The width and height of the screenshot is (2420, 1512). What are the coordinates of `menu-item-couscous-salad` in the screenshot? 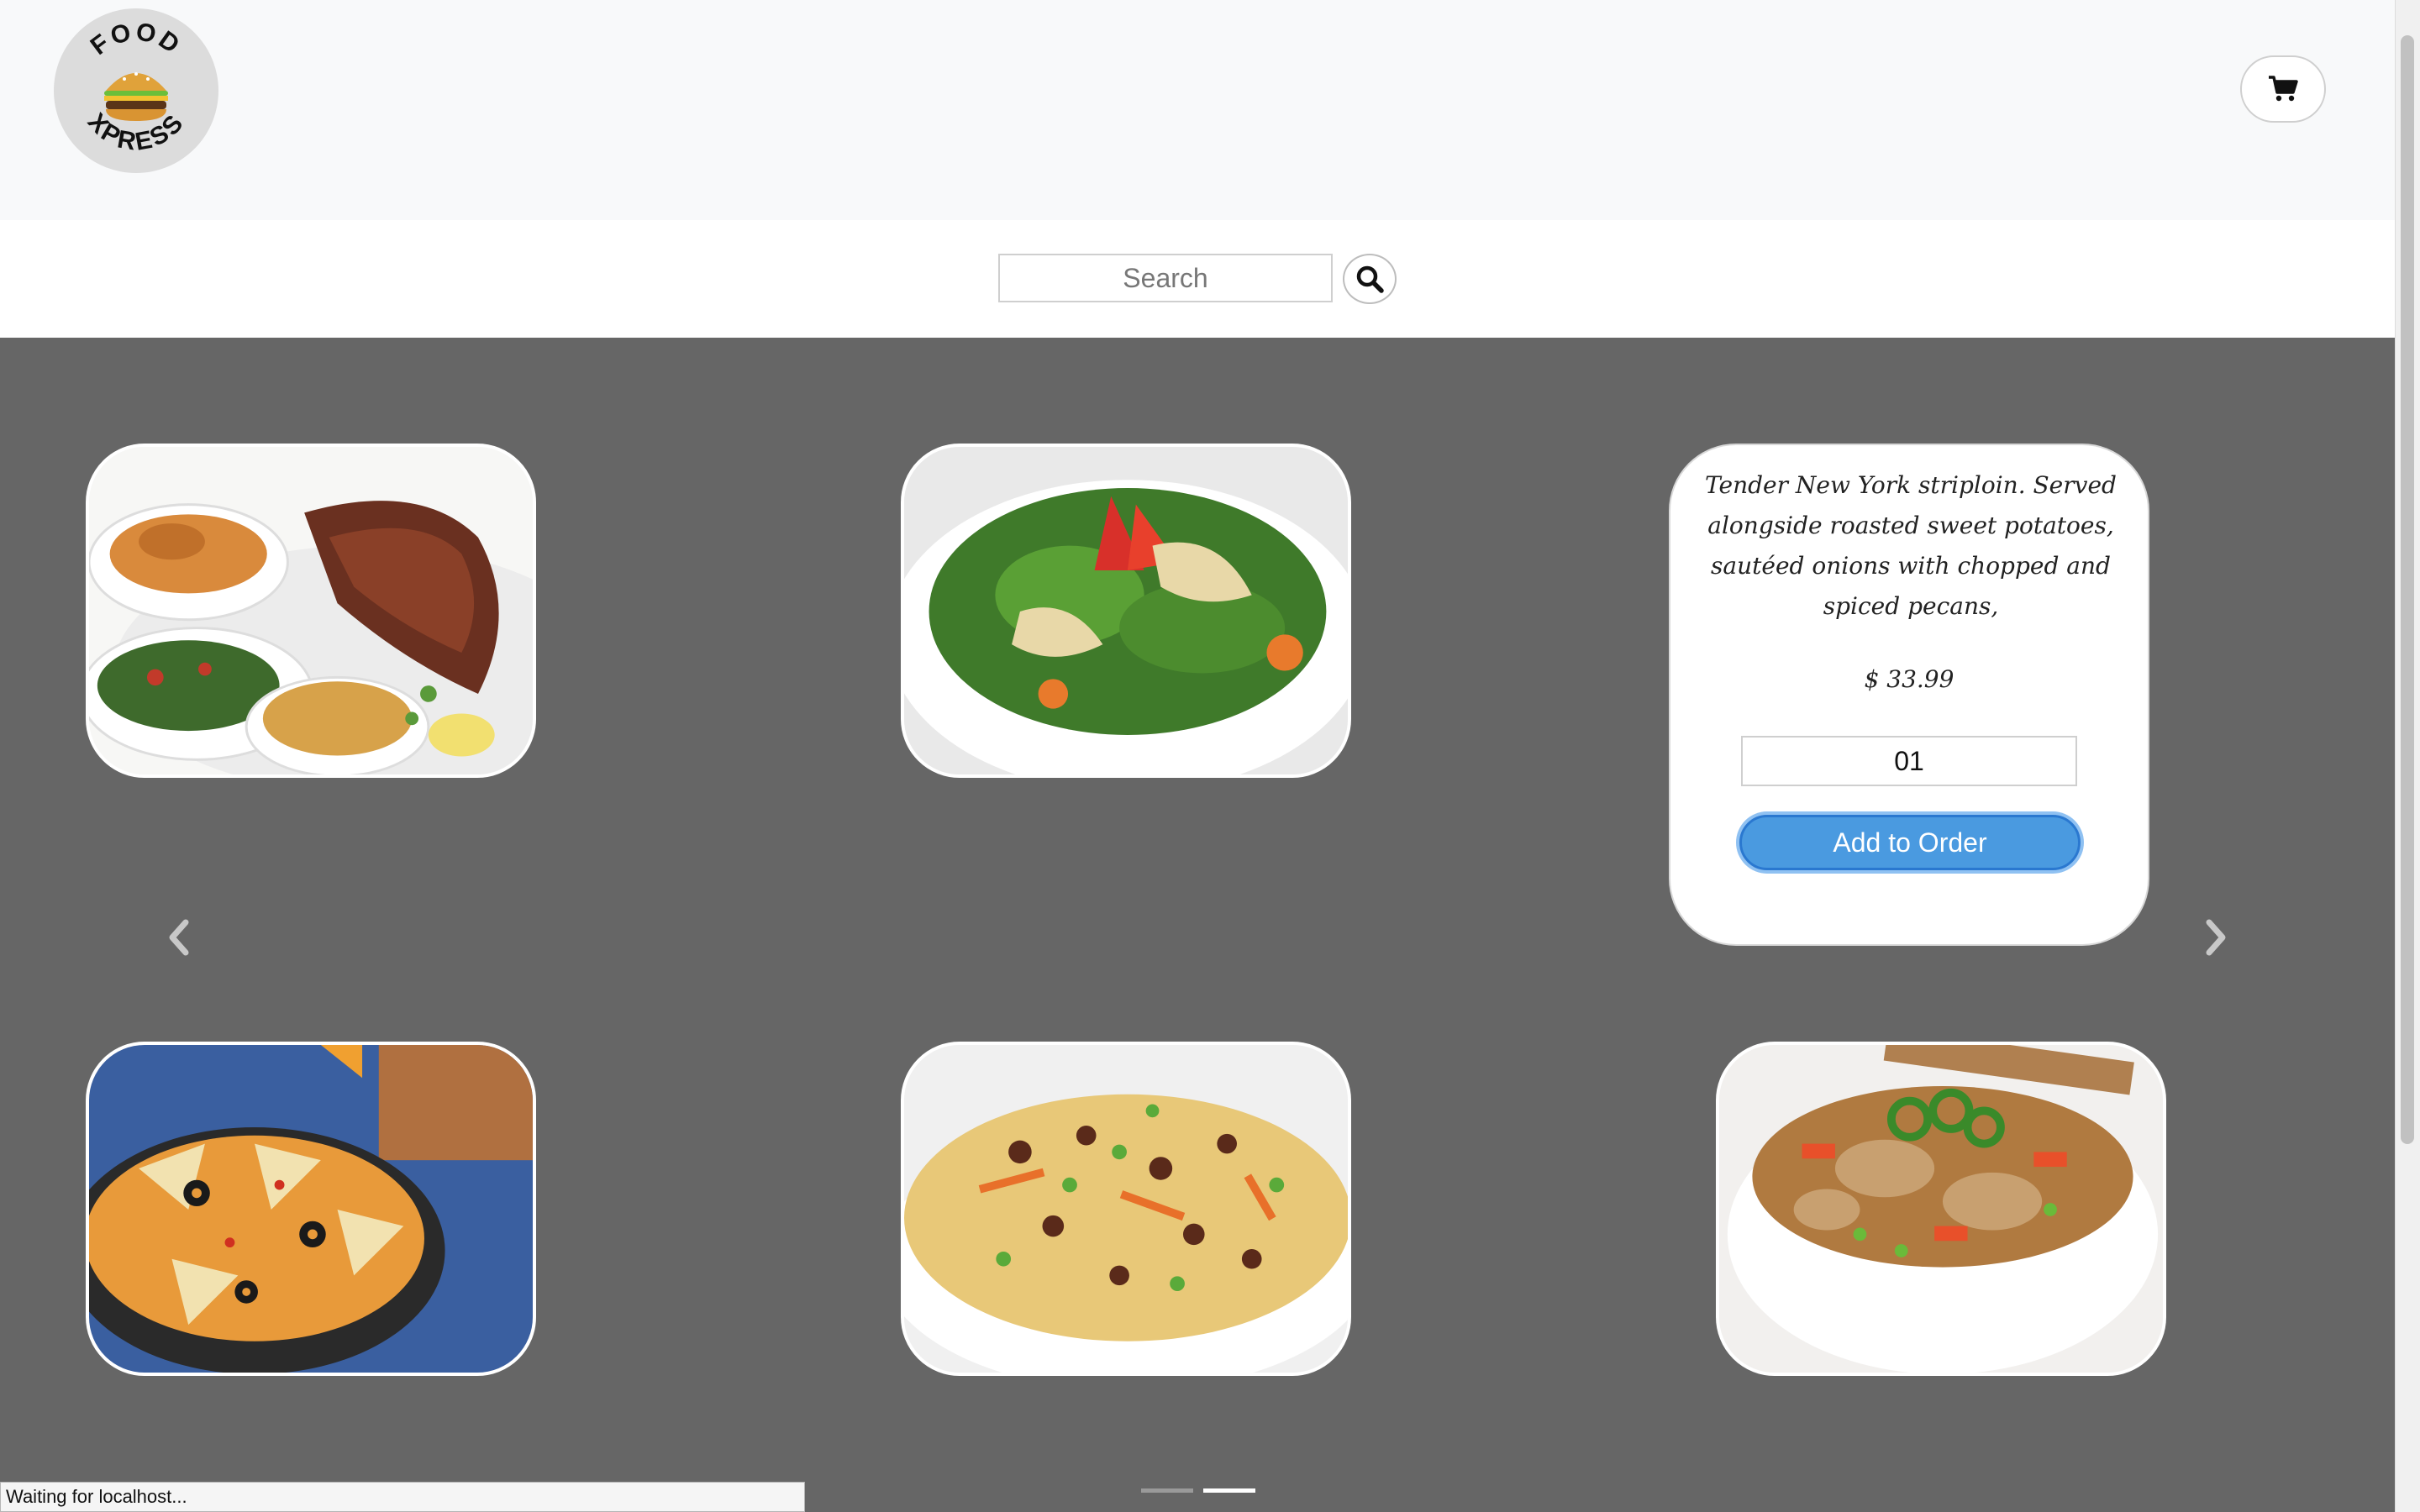 It's located at (1126, 1209).